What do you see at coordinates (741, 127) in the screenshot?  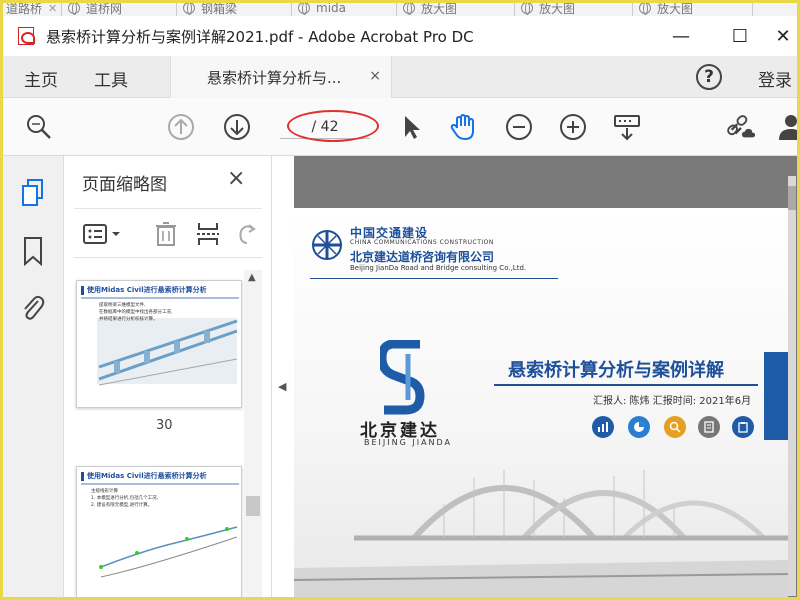 I see `share-link-icon` at bounding box center [741, 127].